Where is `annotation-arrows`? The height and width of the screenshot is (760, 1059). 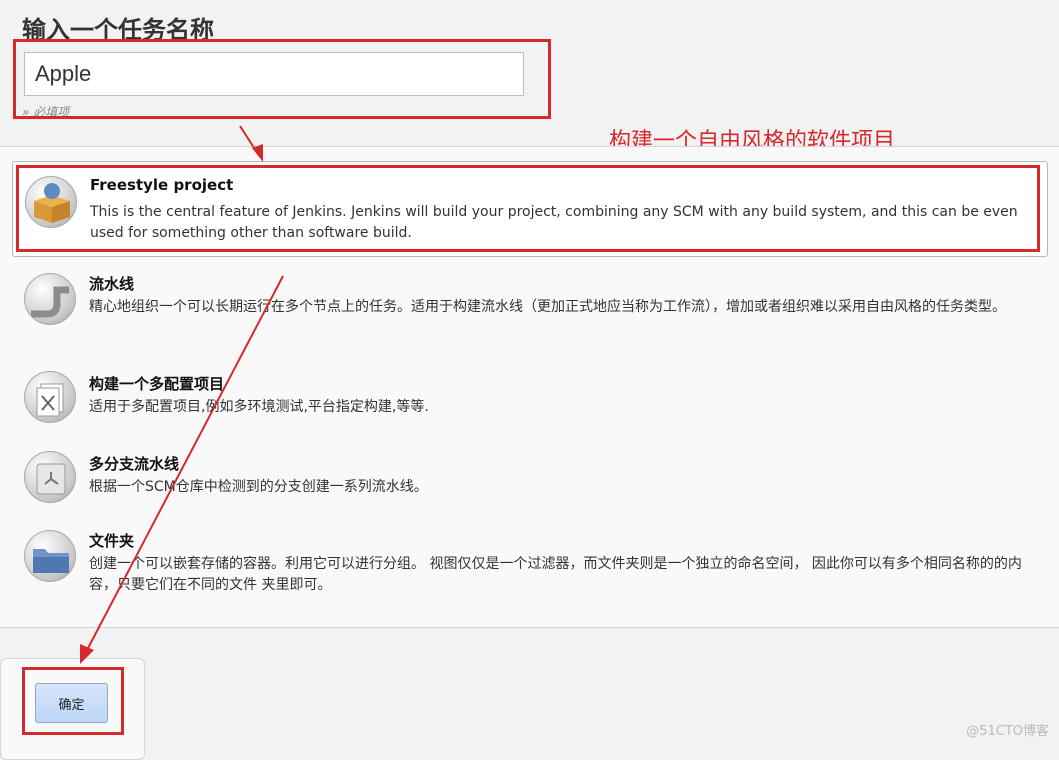 annotation-arrows is located at coordinates (182, 394).